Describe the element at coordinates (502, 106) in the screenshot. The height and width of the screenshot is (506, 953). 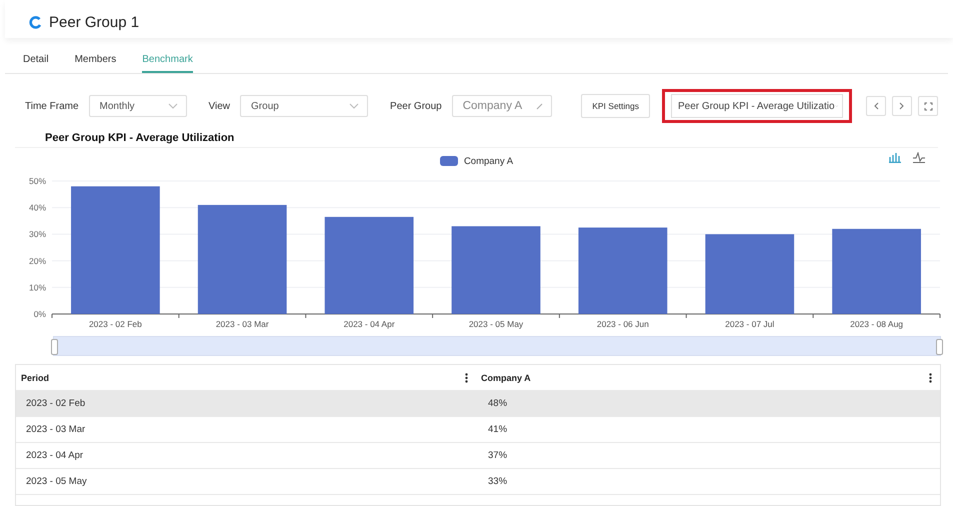
I see `peer-group-field: Company A` at that location.